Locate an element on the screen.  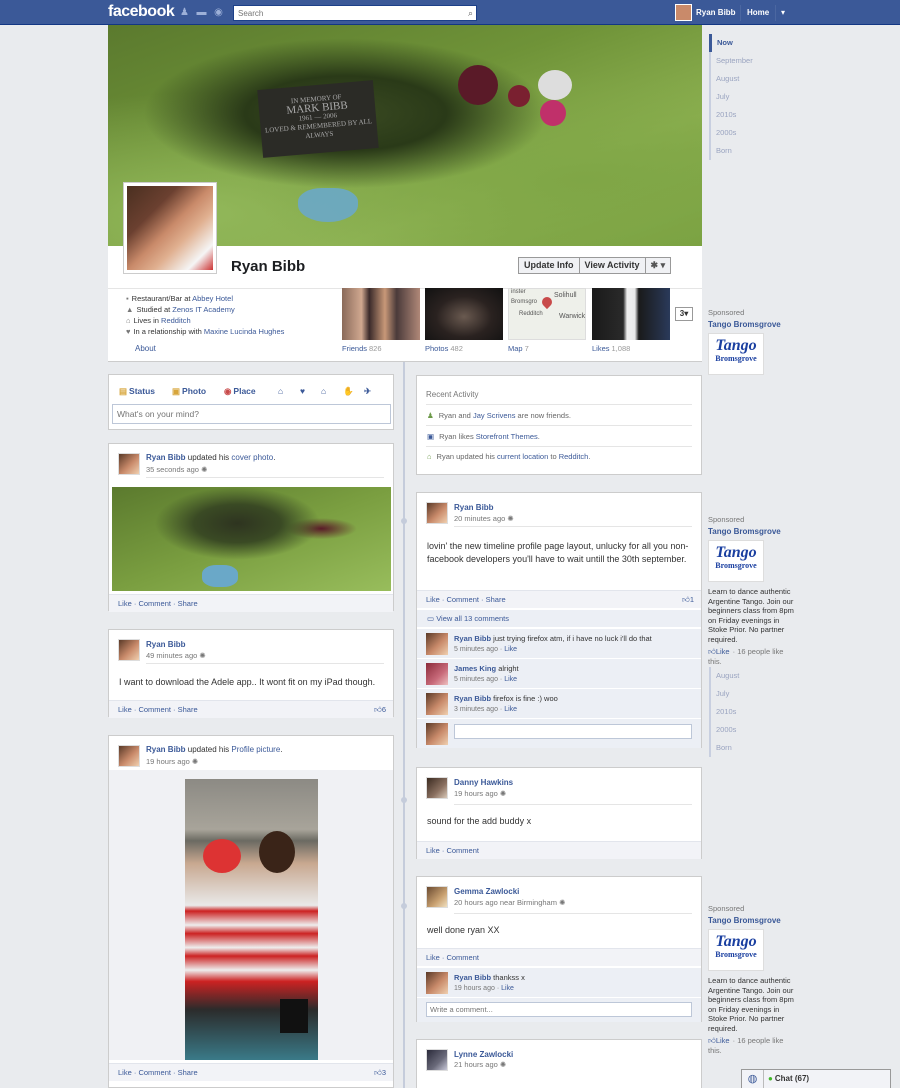
profile-photo is located at coordinates (251, 919).